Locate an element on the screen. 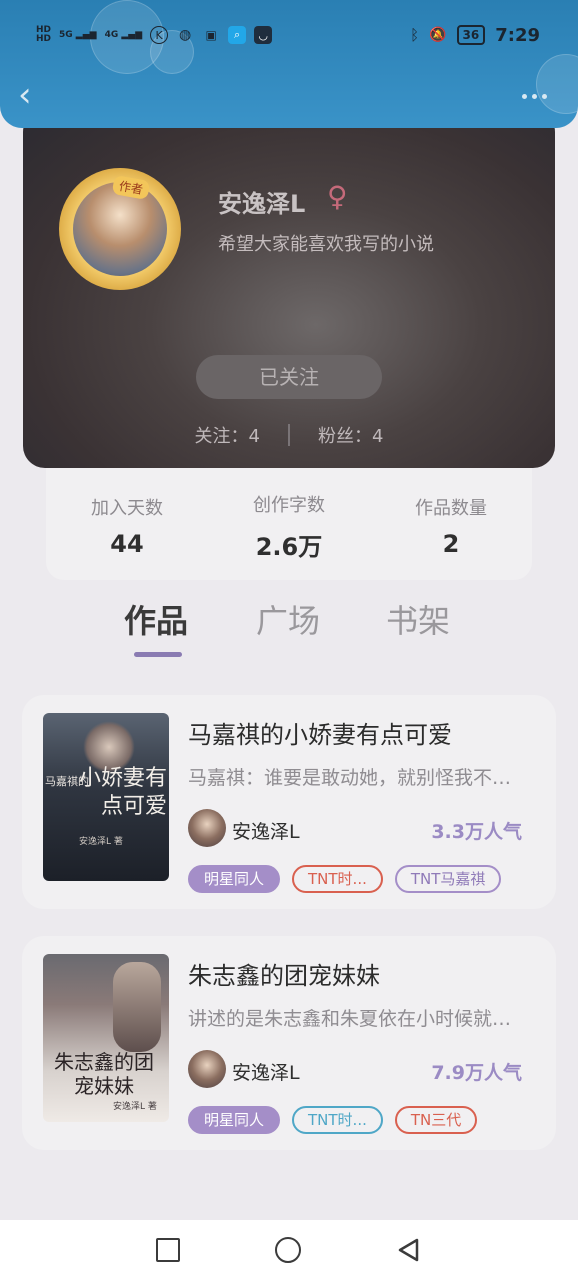 The image size is (578, 1280). tab-indicator is located at coordinates (158, 654).